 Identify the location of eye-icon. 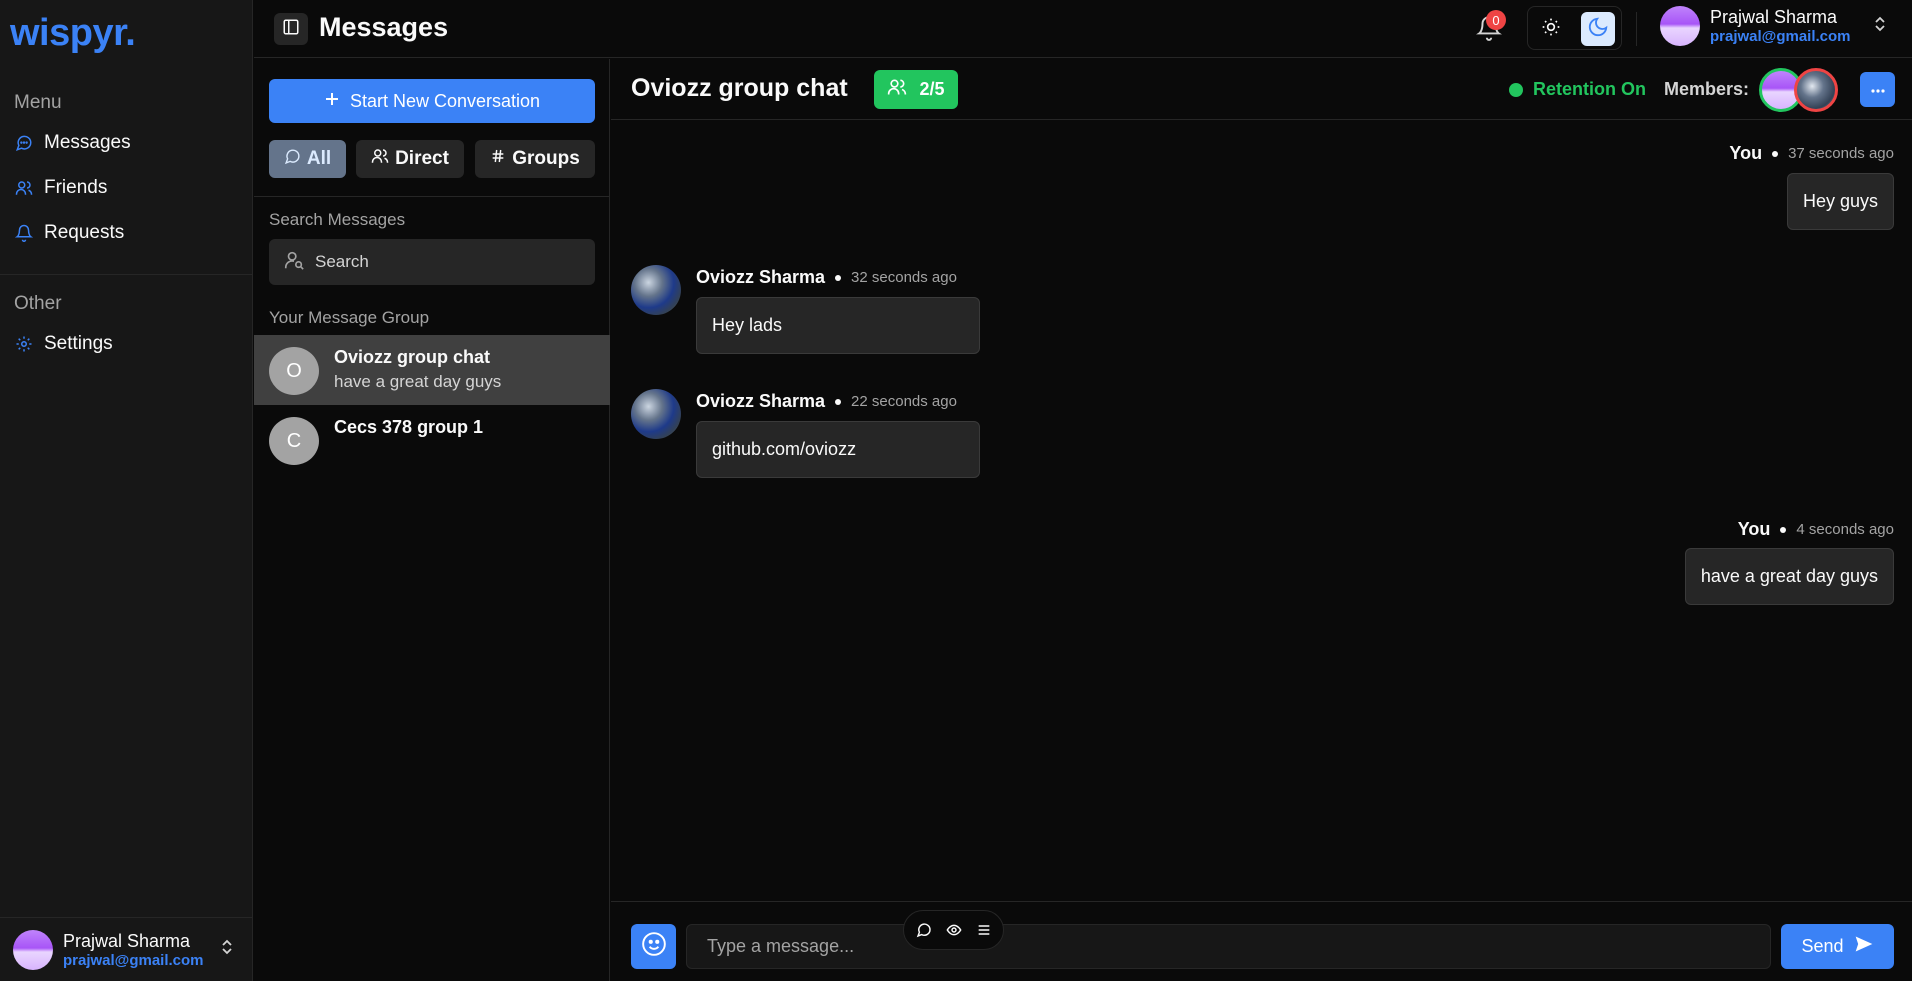
(954, 930).